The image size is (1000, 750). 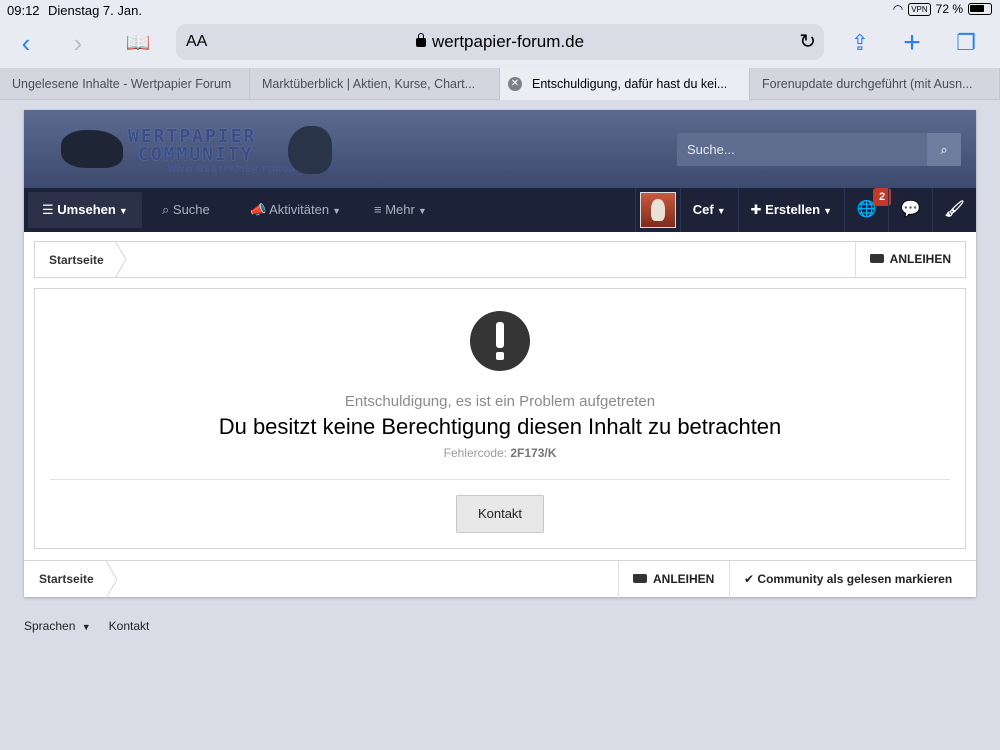 What do you see at coordinates (76, 260) in the screenshot?
I see `breadcrumb-home: Startseite` at bounding box center [76, 260].